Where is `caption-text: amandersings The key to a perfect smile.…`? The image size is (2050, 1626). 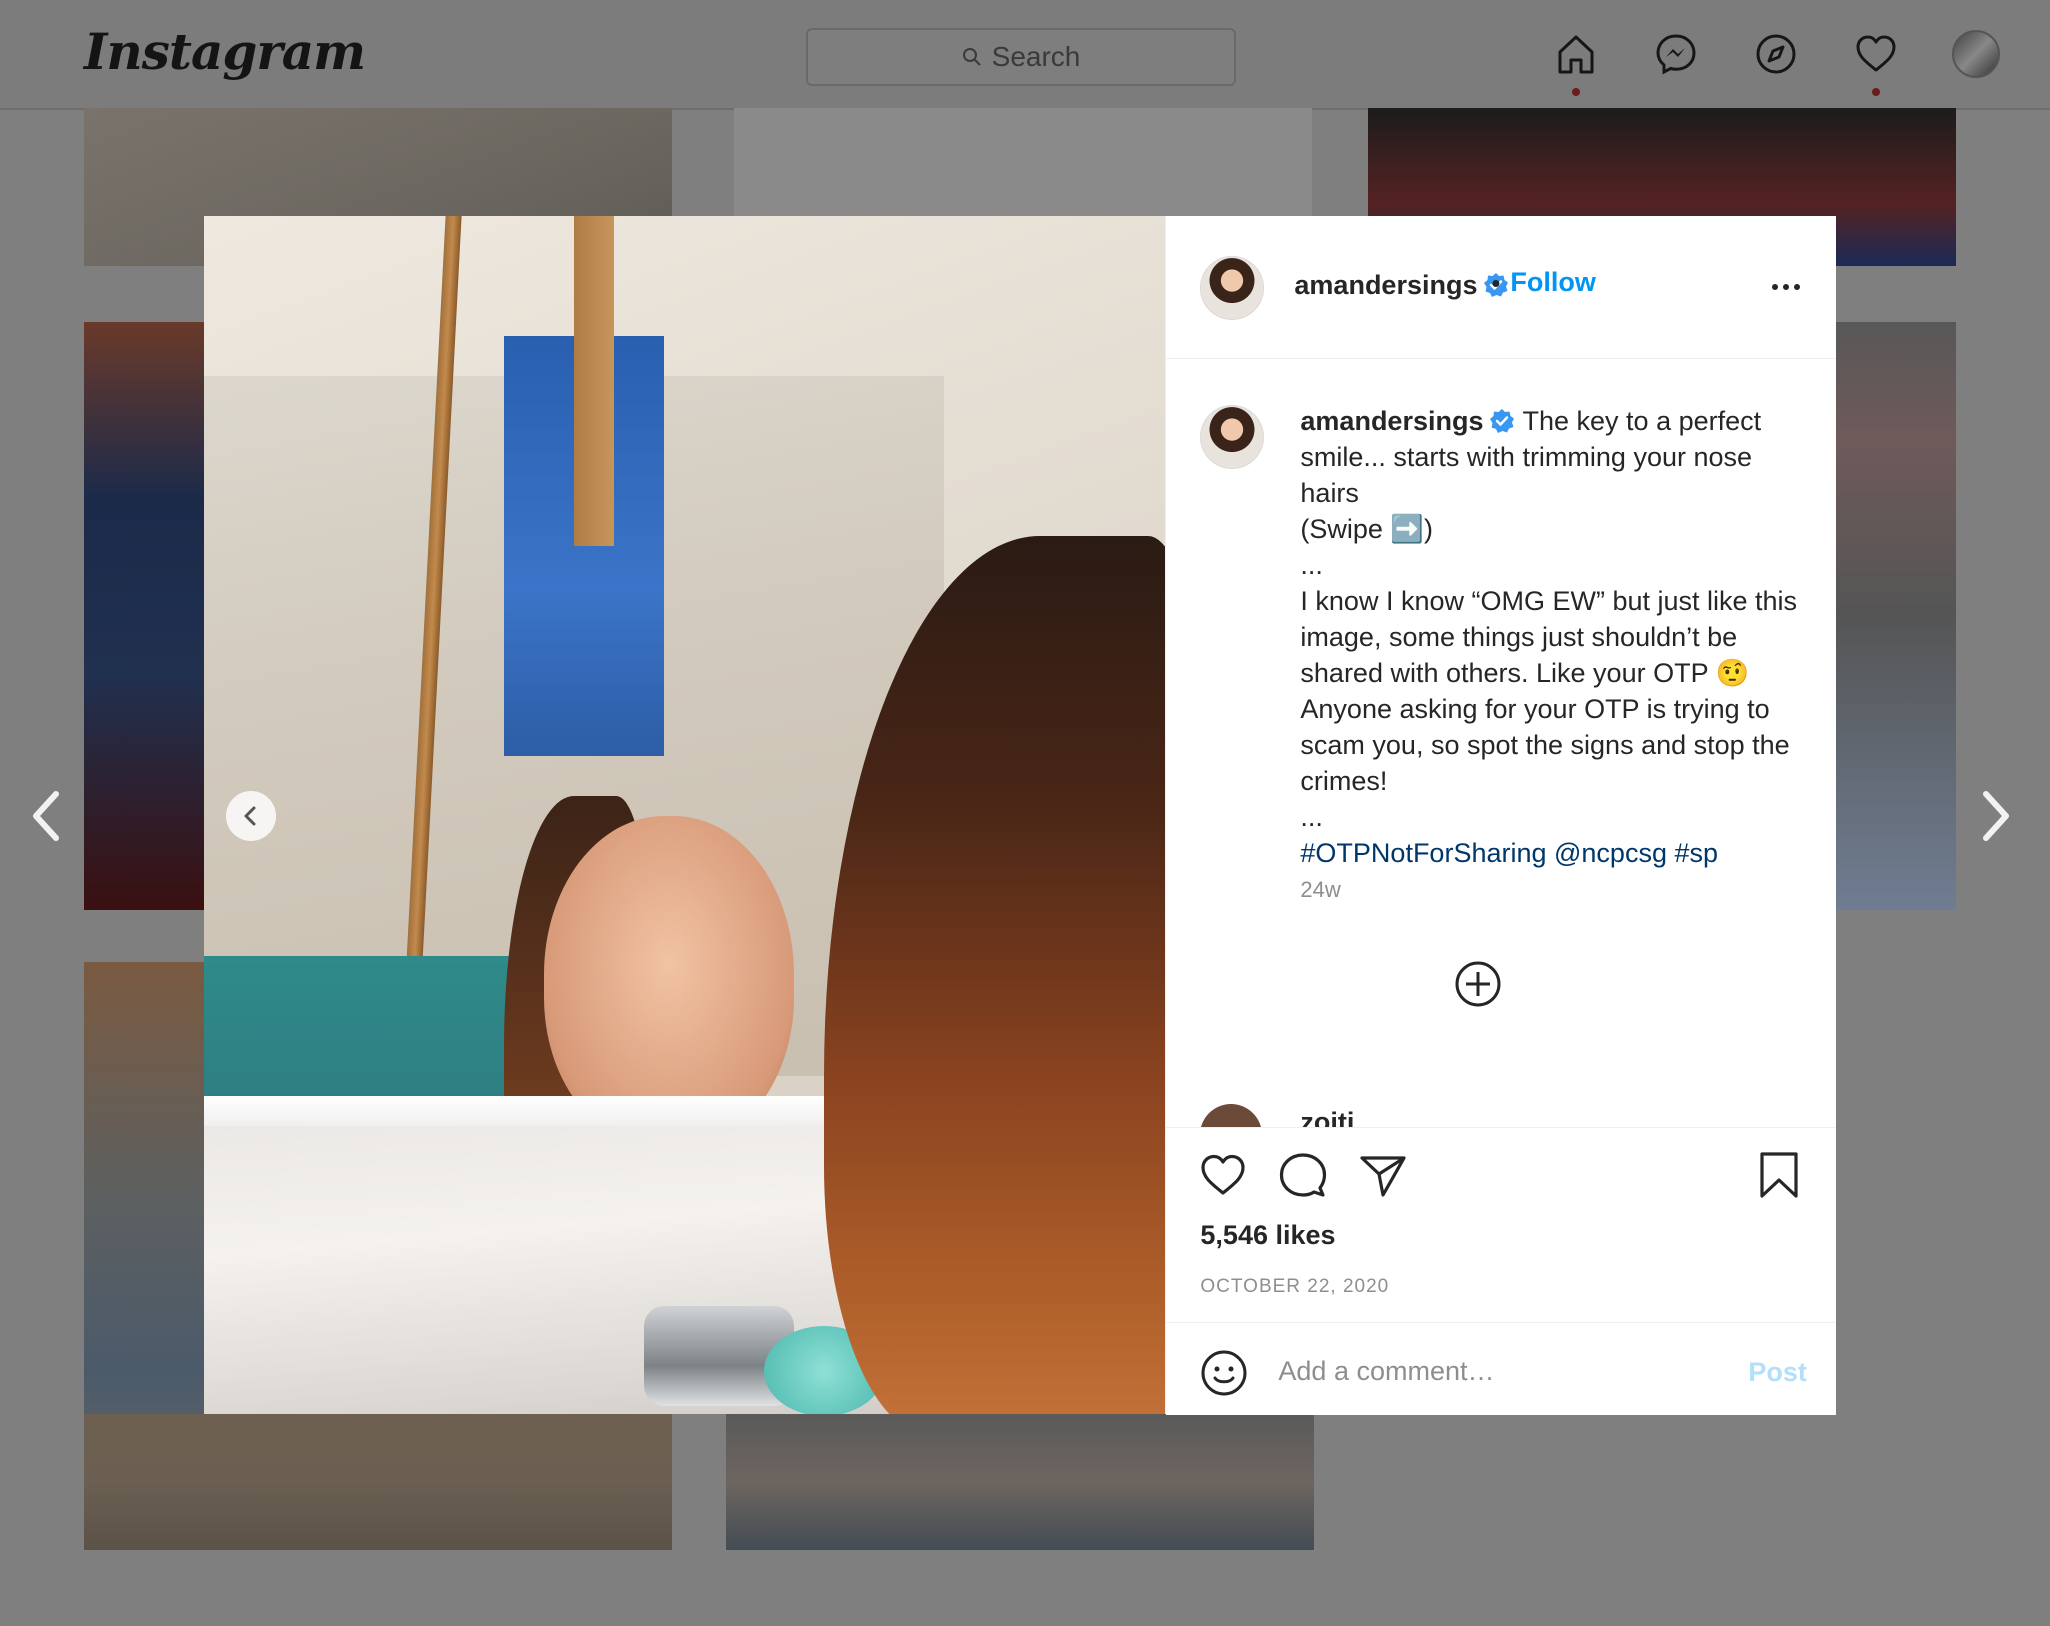 caption-text: amandersings The key to a perfect smile.… is located at coordinates (1550, 637).